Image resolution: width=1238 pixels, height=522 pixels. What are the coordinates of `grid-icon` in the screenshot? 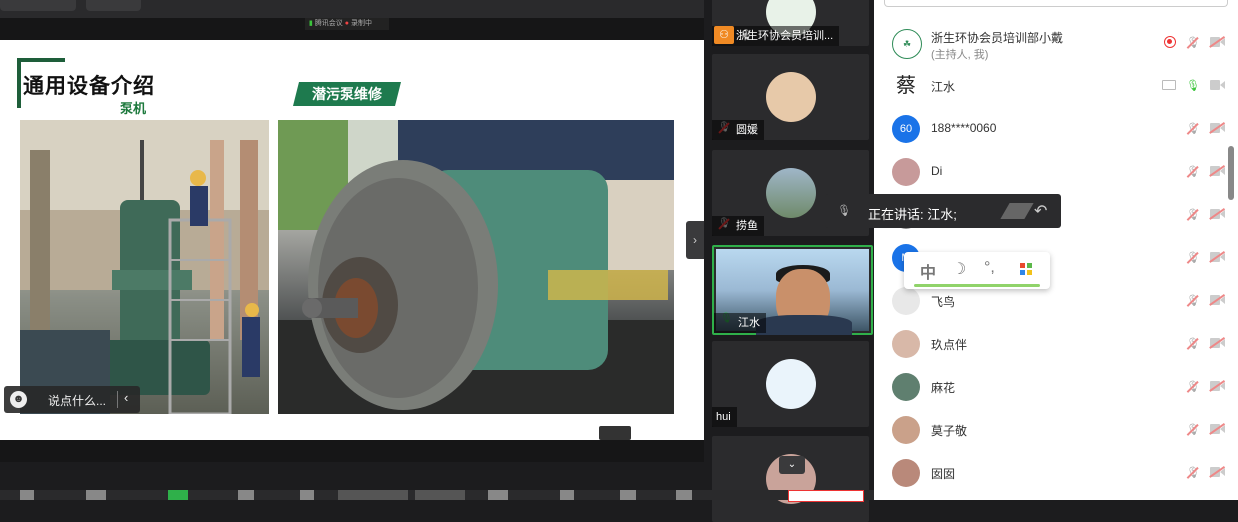 It's located at (1026, 269).